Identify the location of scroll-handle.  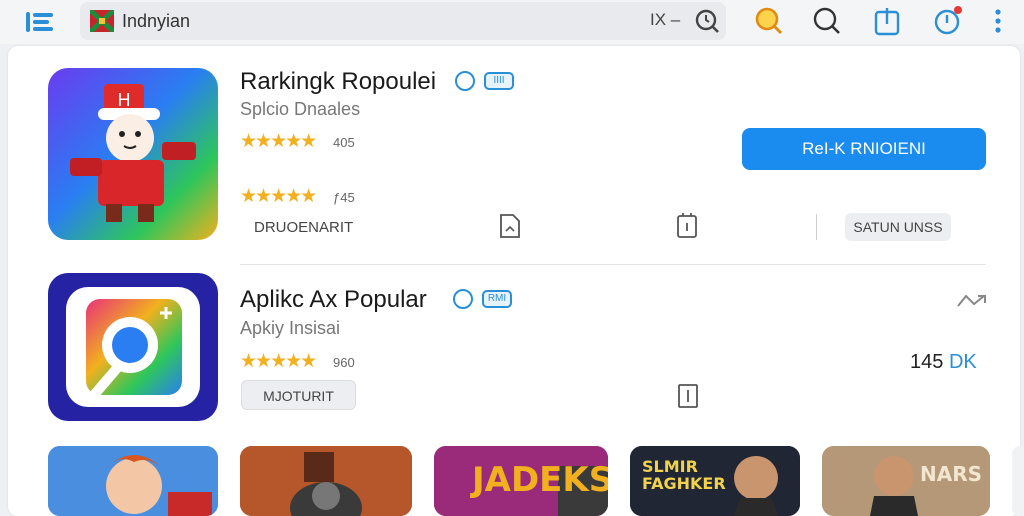
(1018, 481).